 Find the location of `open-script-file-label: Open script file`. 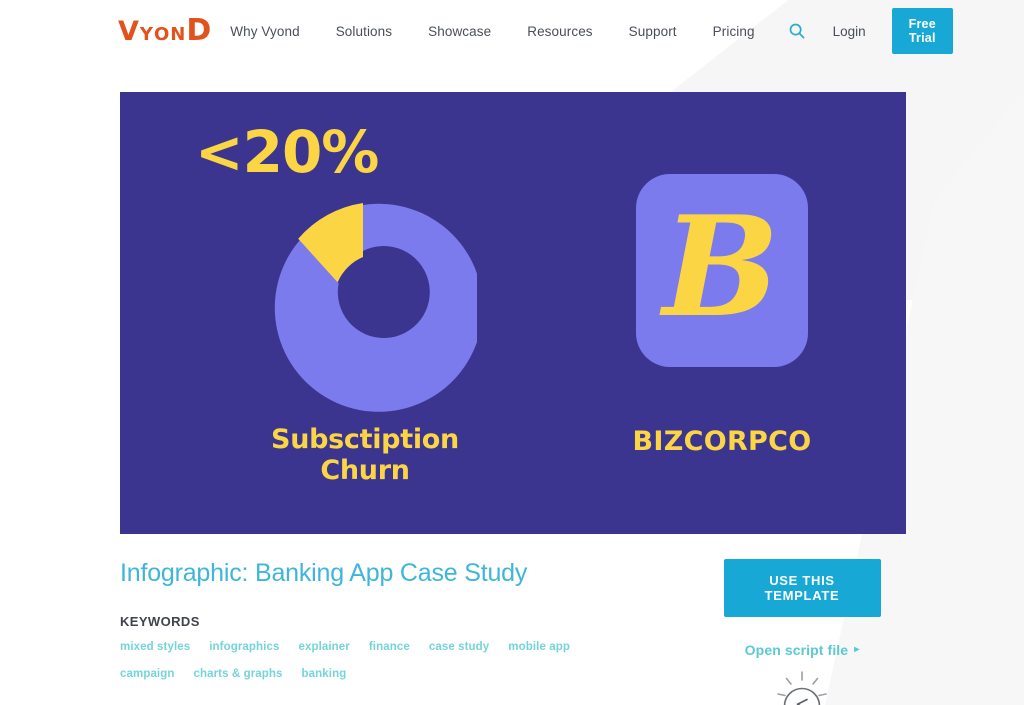

open-script-file-label: Open script file is located at coordinates (796, 650).